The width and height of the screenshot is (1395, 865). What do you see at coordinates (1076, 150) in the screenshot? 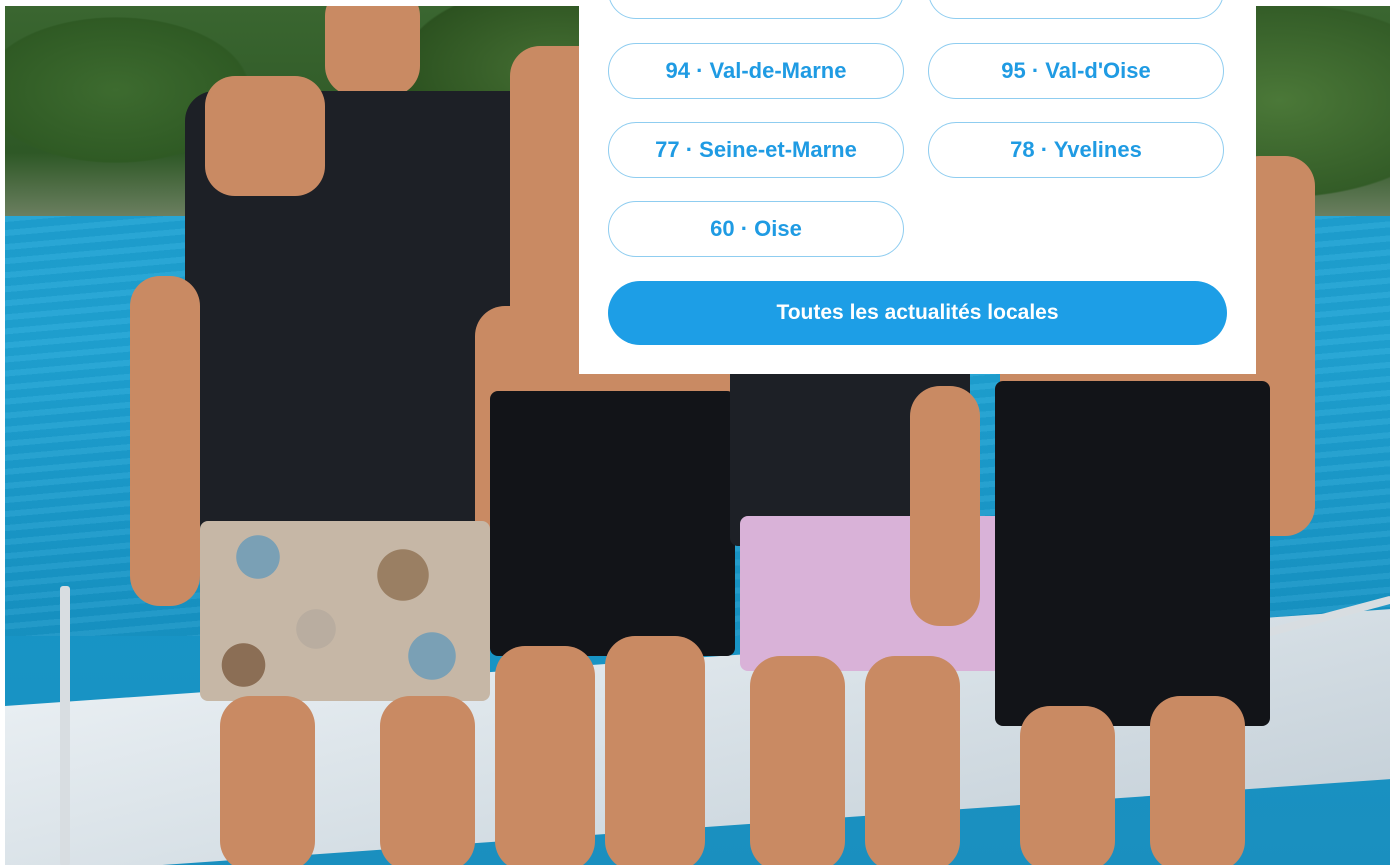
I see `department-button-78: 78 · Yvelines` at bounding box center [1076, 150].